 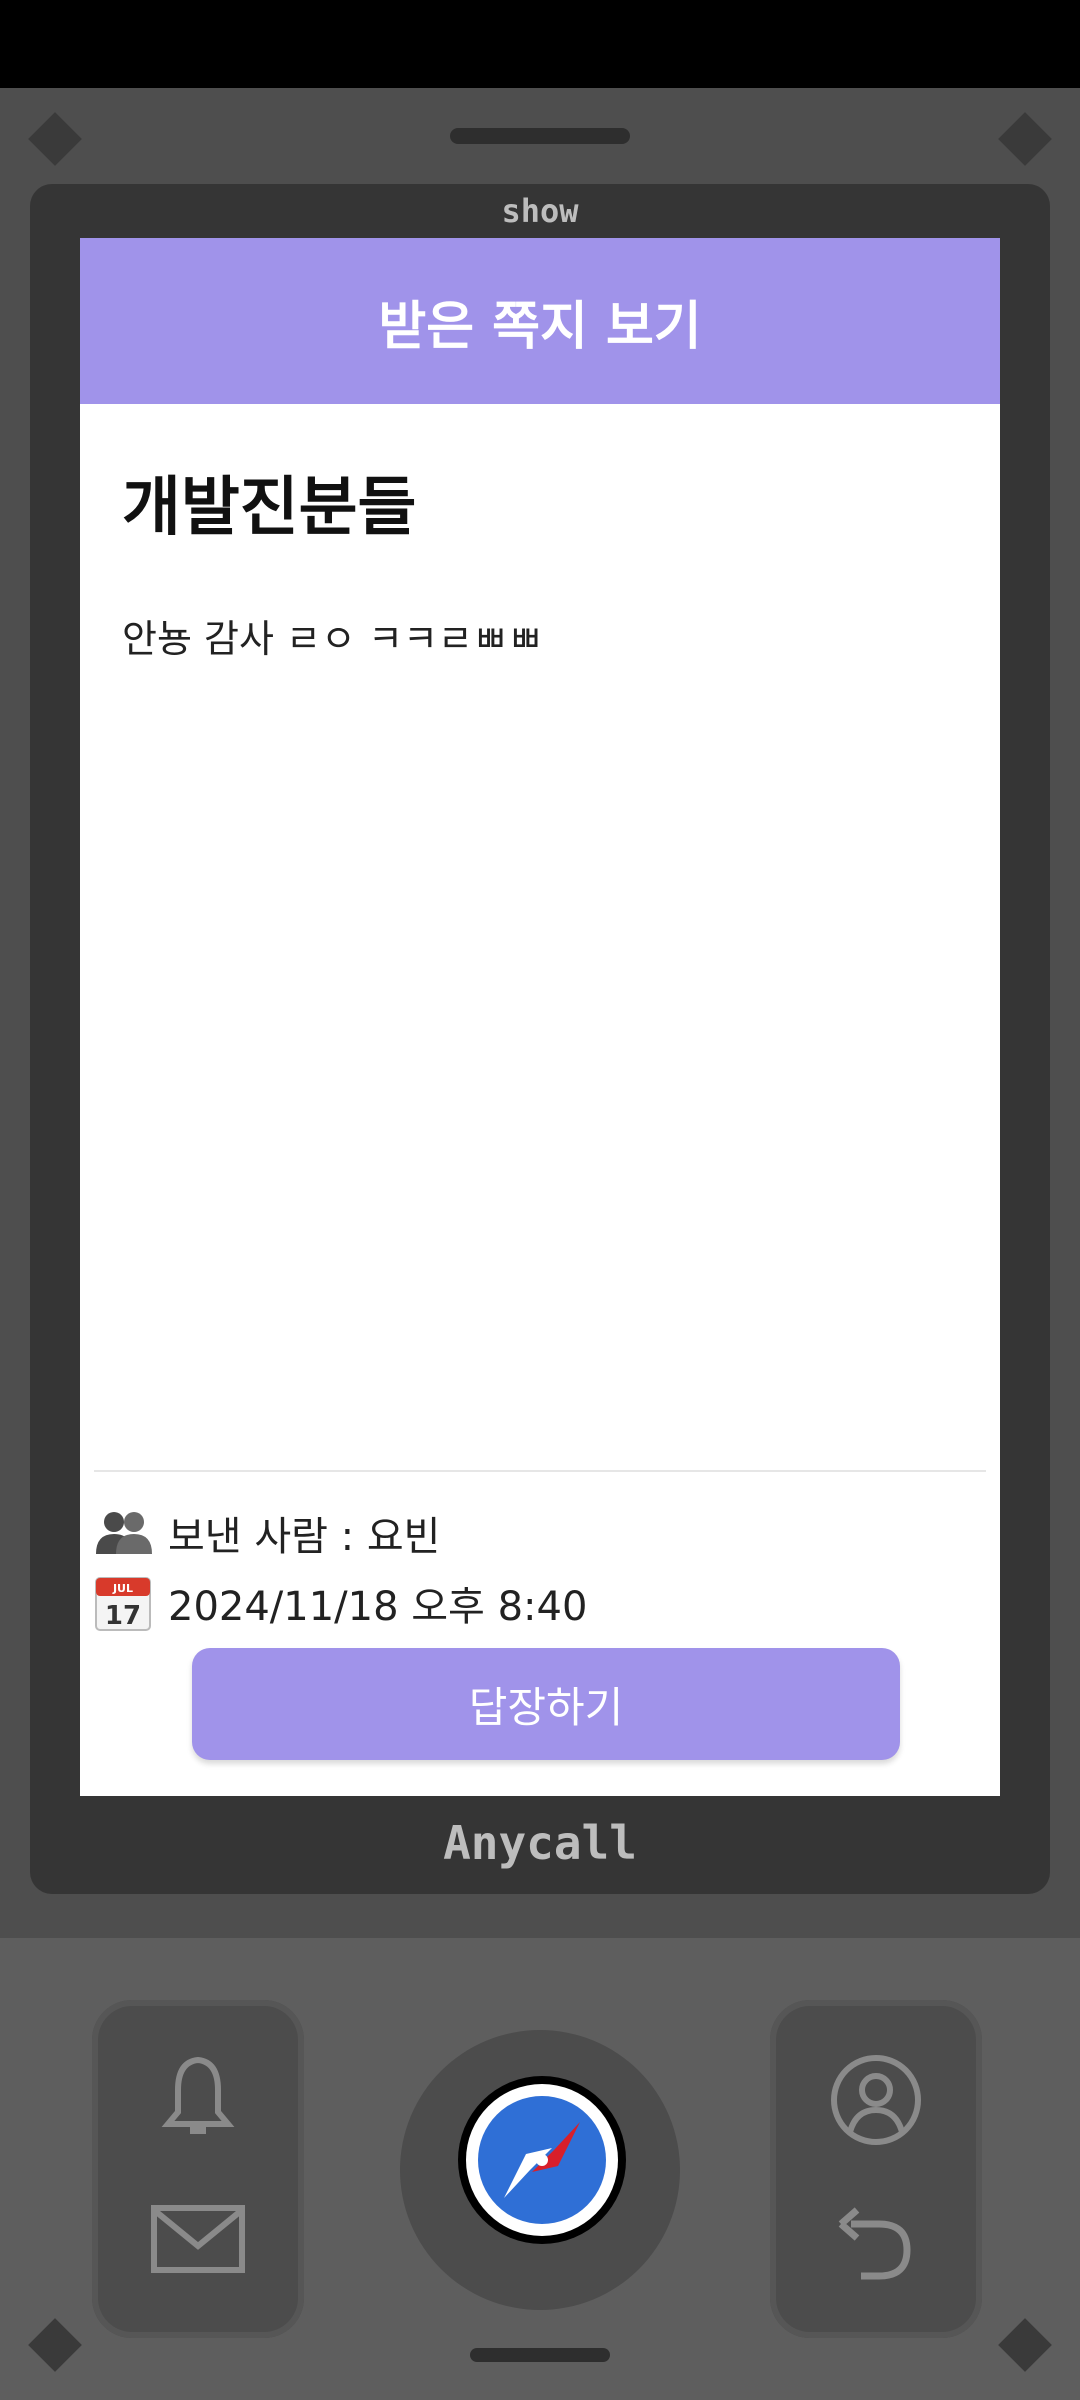 I want to click on sender-text: 보낸 사람 : 요빈, so click(x=304, y=1537).